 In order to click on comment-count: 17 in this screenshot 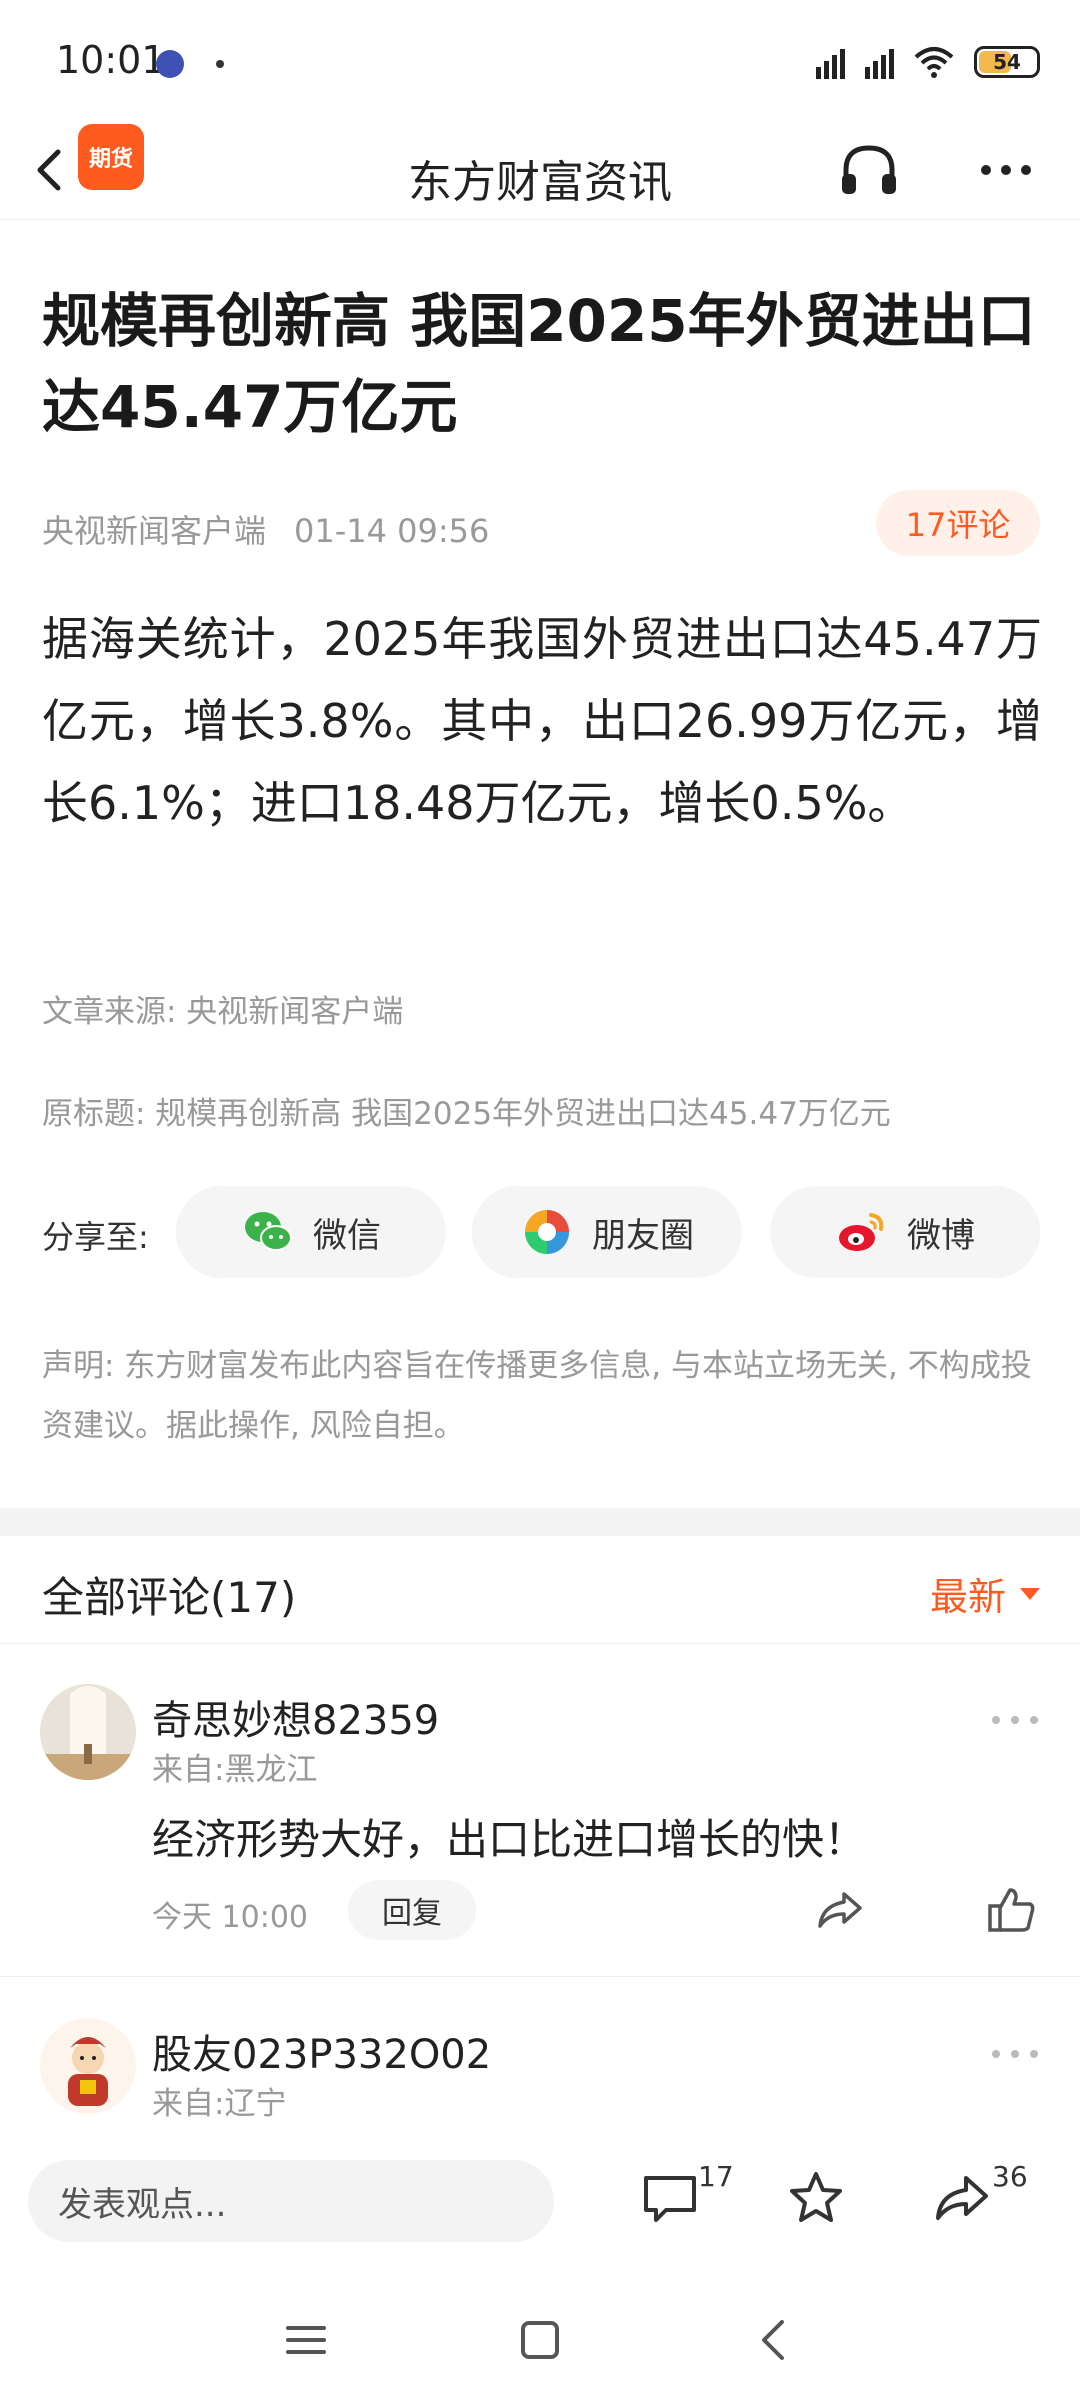, I will do `click(716, 2176)`.